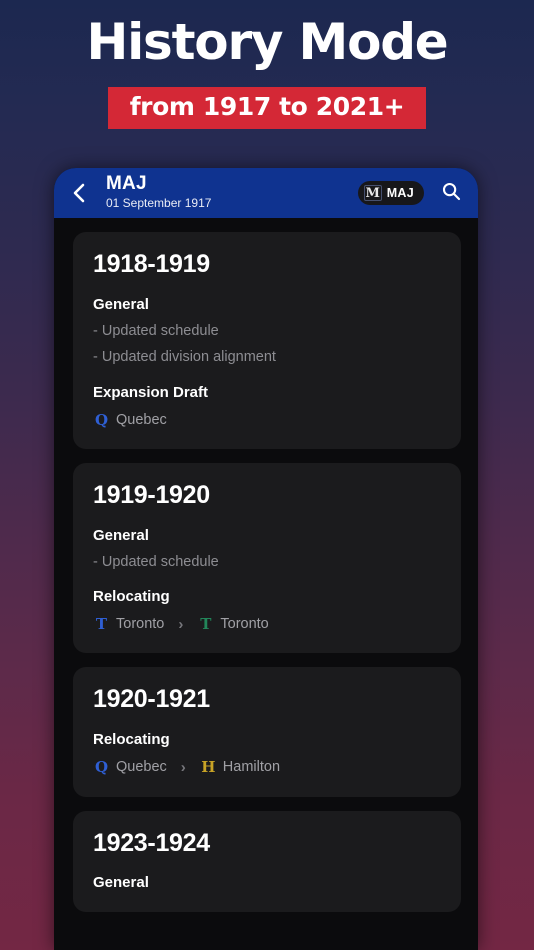 Image resolution: width=534 pixels, height=950 pixels. I want to click on app-bar: MAJ 01 September 1917 M MAJ, so click(266, 193).